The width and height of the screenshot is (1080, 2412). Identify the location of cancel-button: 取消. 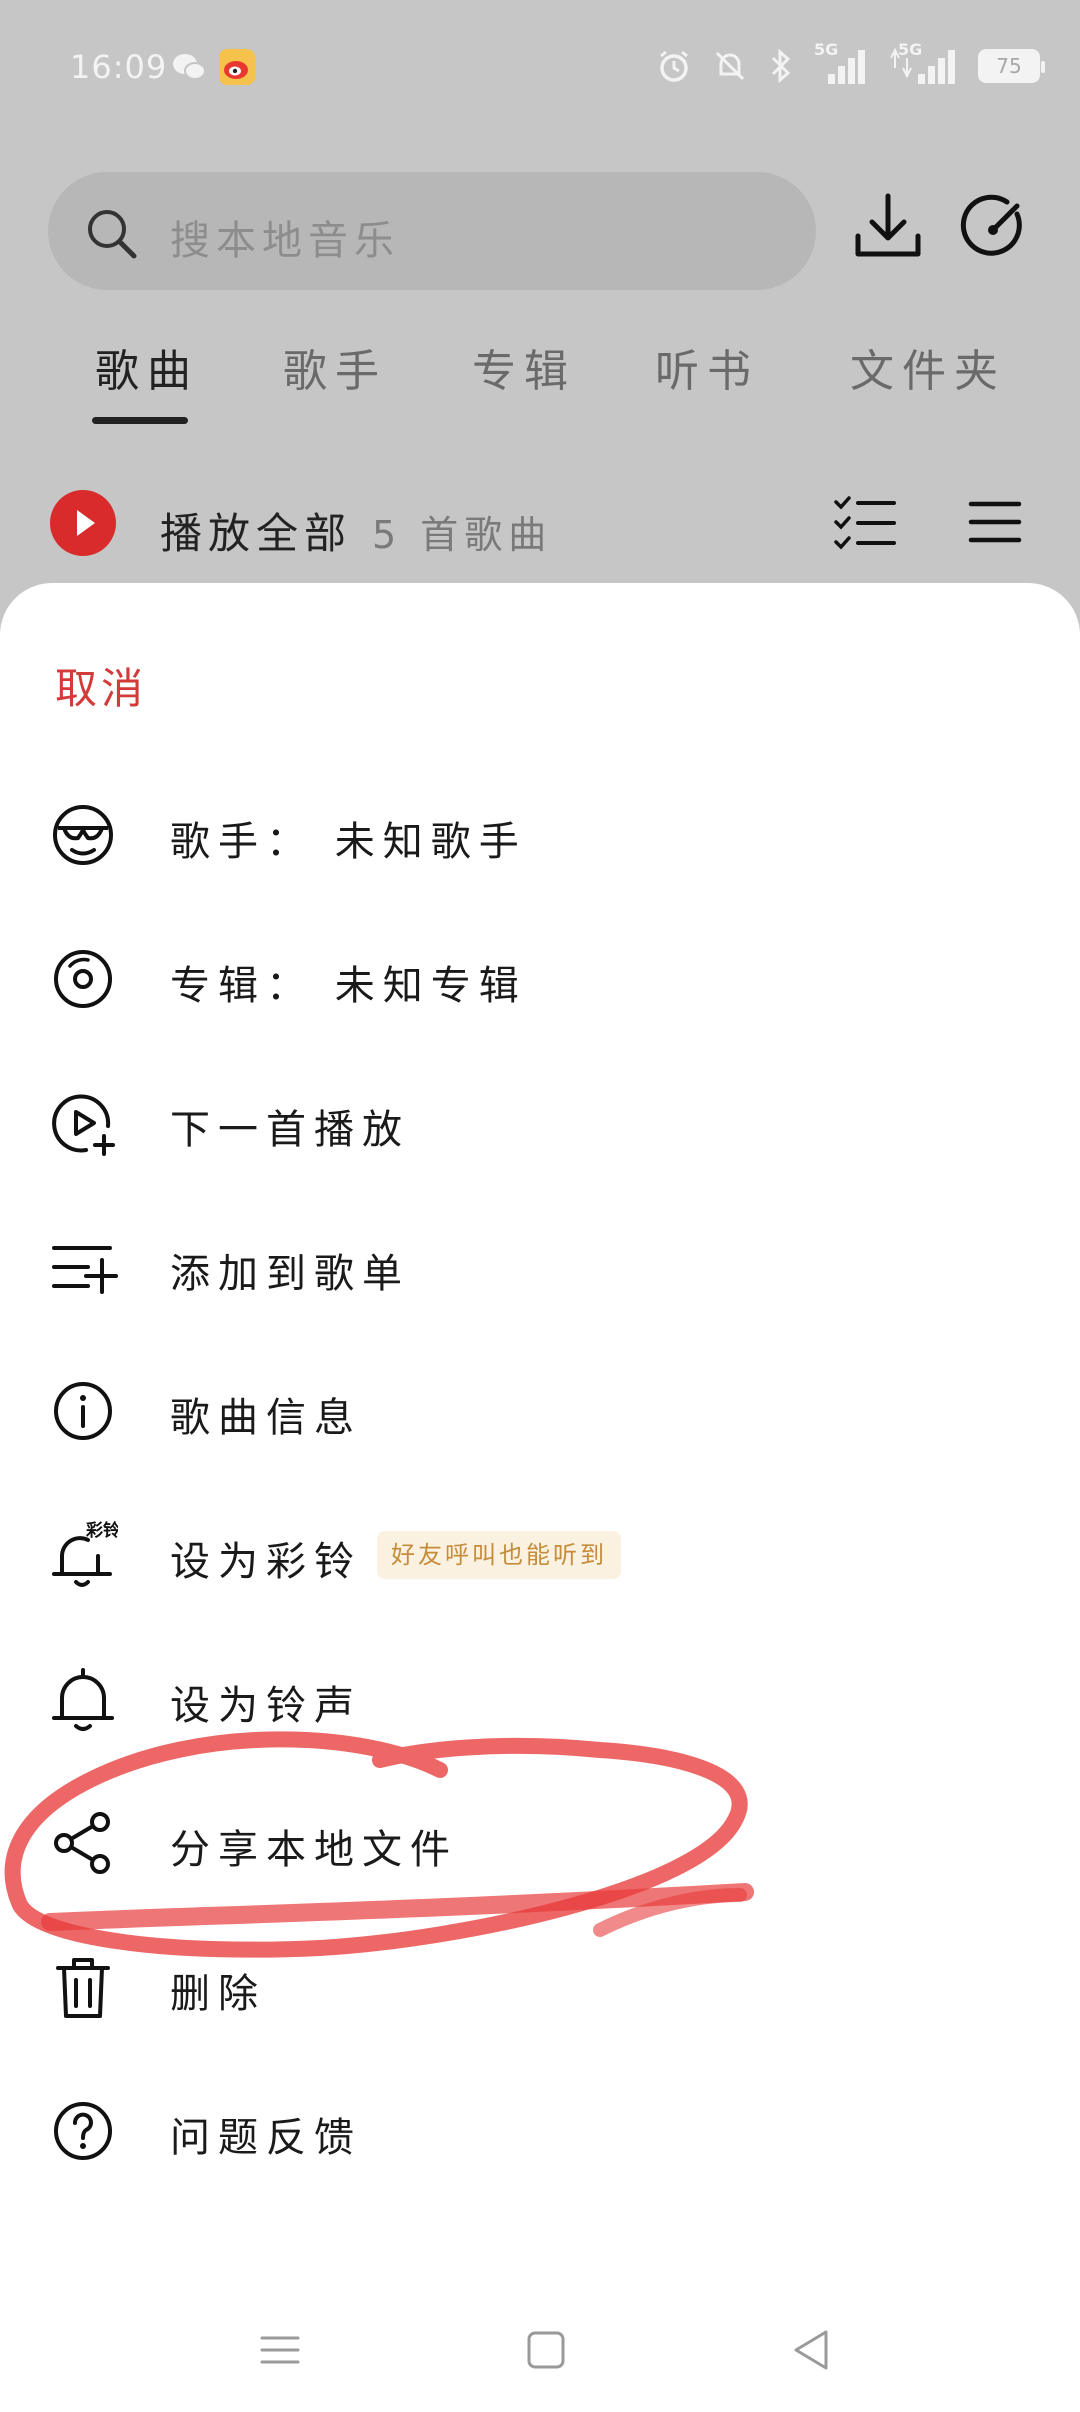
(101, 685).